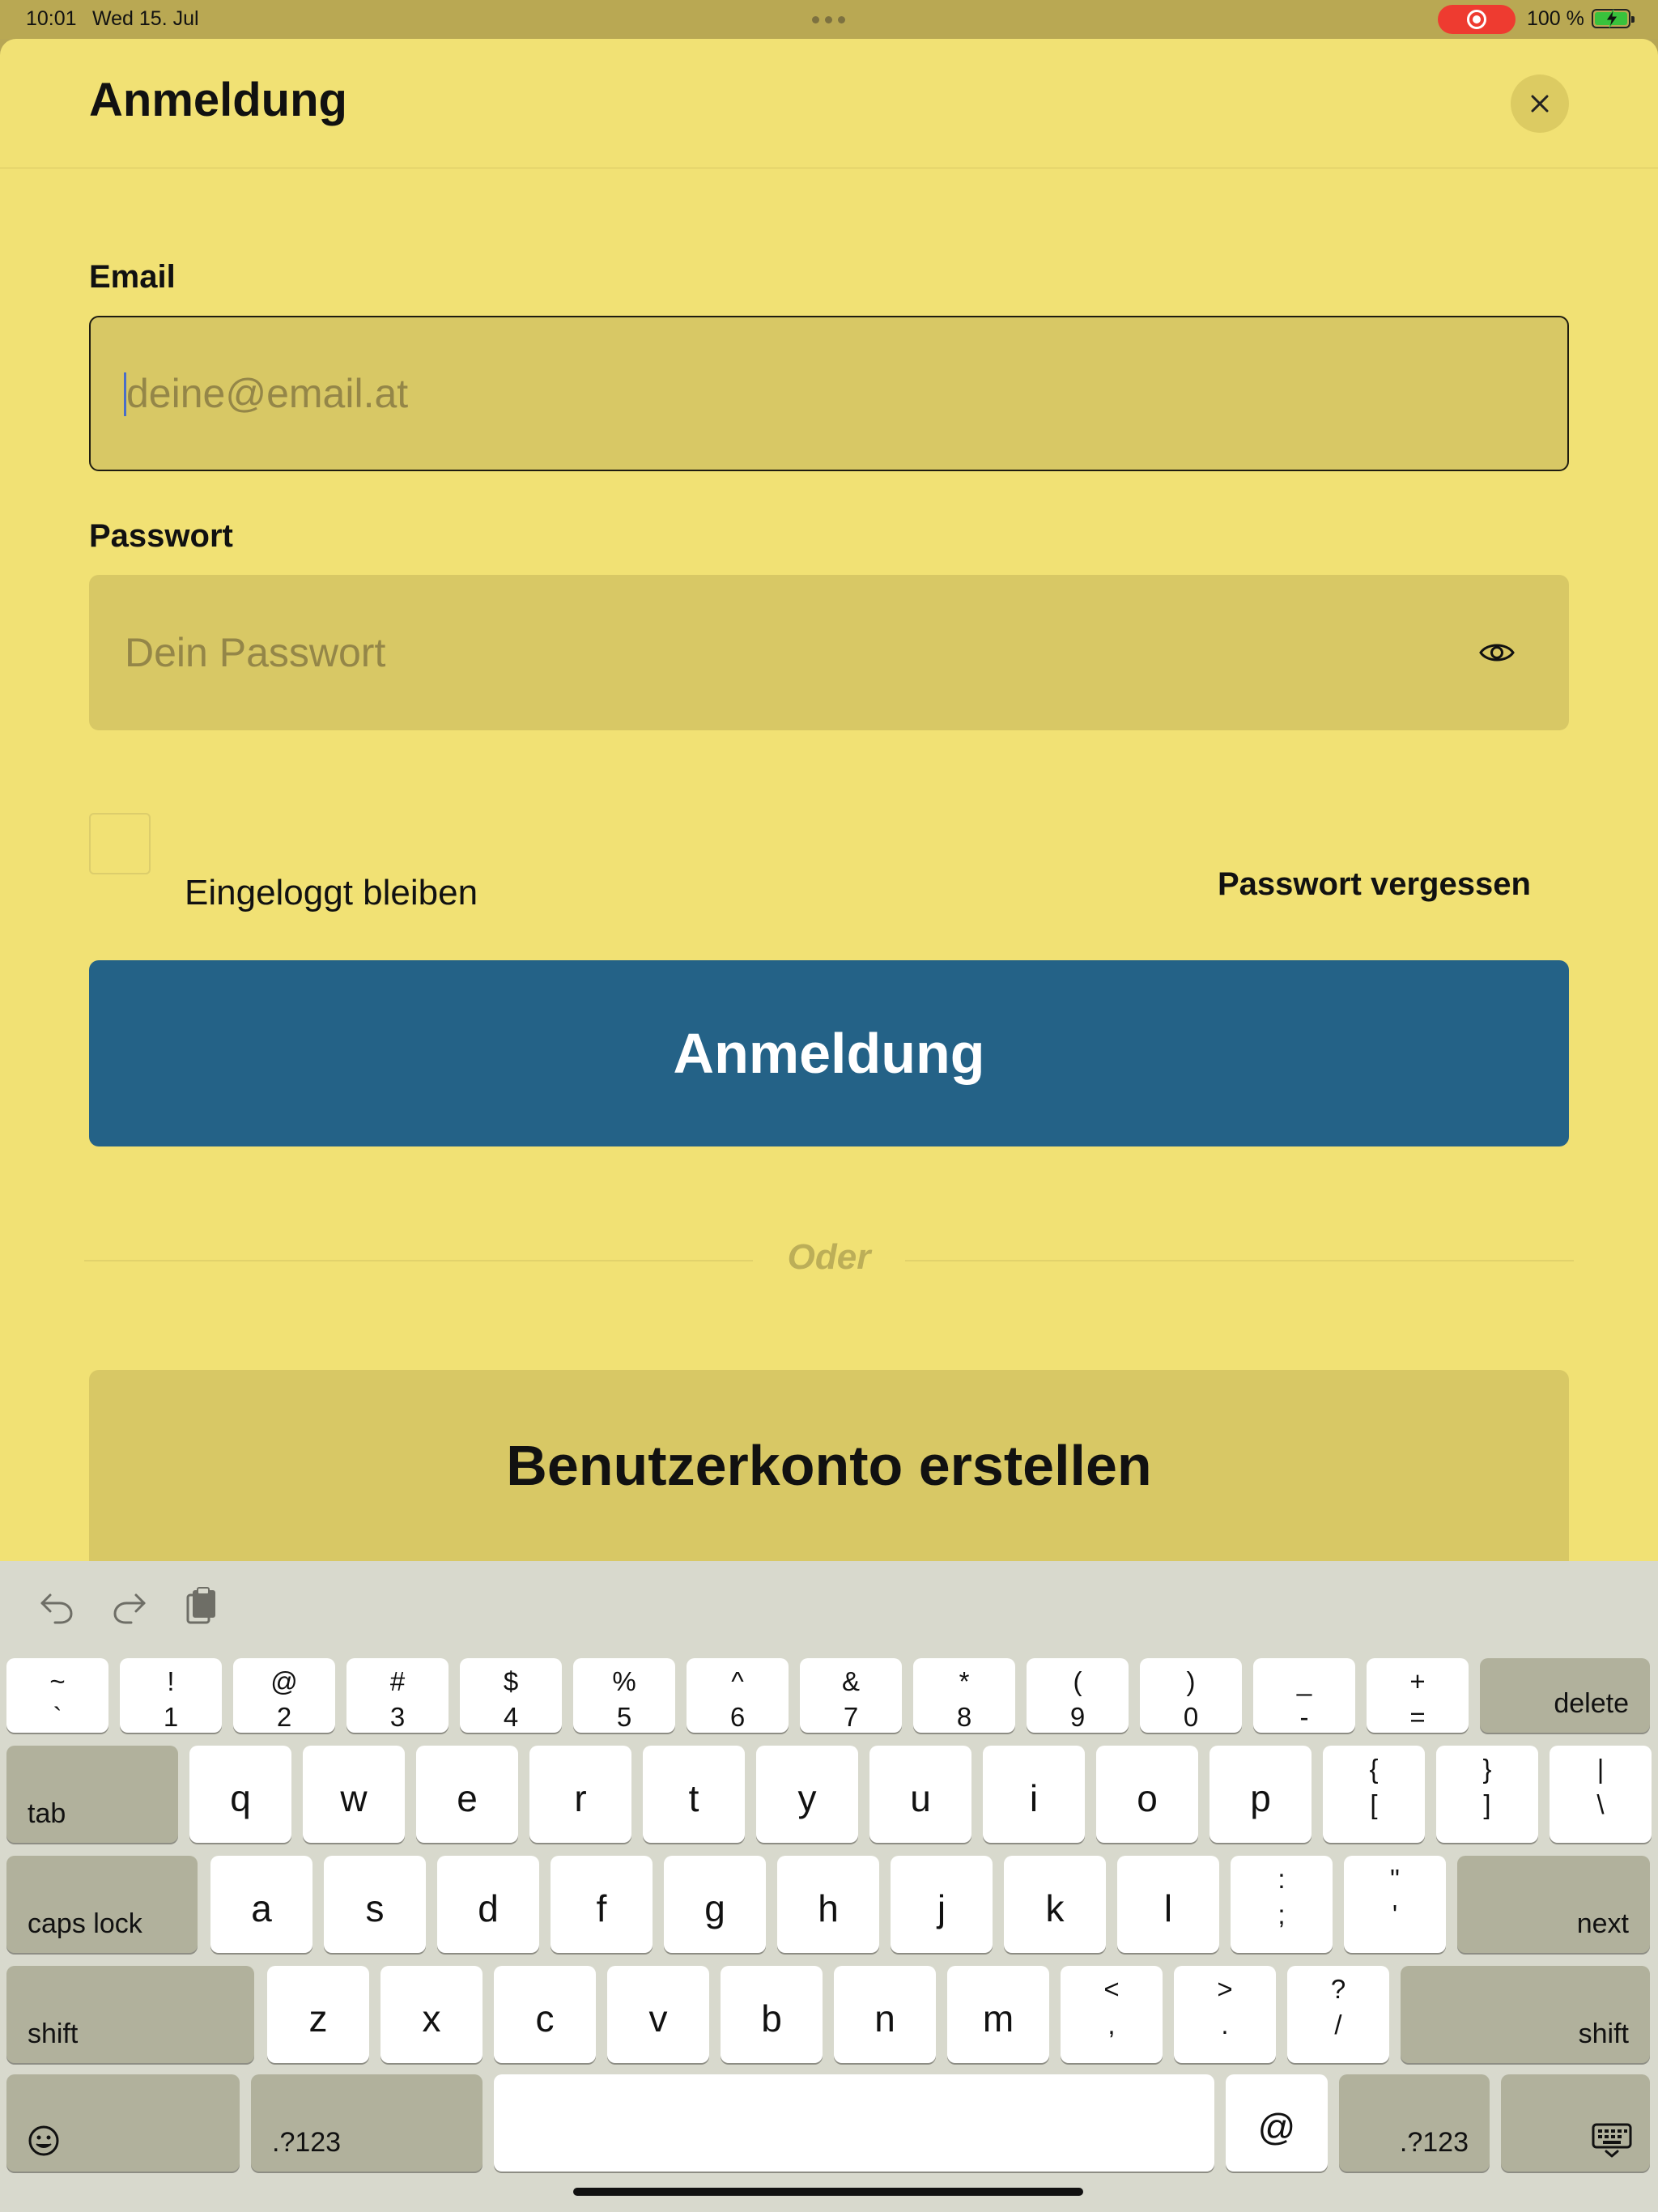 Image resolution: width=1658 pixels, height=2212 pixels. Describe the element at coordinates (1497, 653) in the screenshot. I see `eye-icon` at that location.